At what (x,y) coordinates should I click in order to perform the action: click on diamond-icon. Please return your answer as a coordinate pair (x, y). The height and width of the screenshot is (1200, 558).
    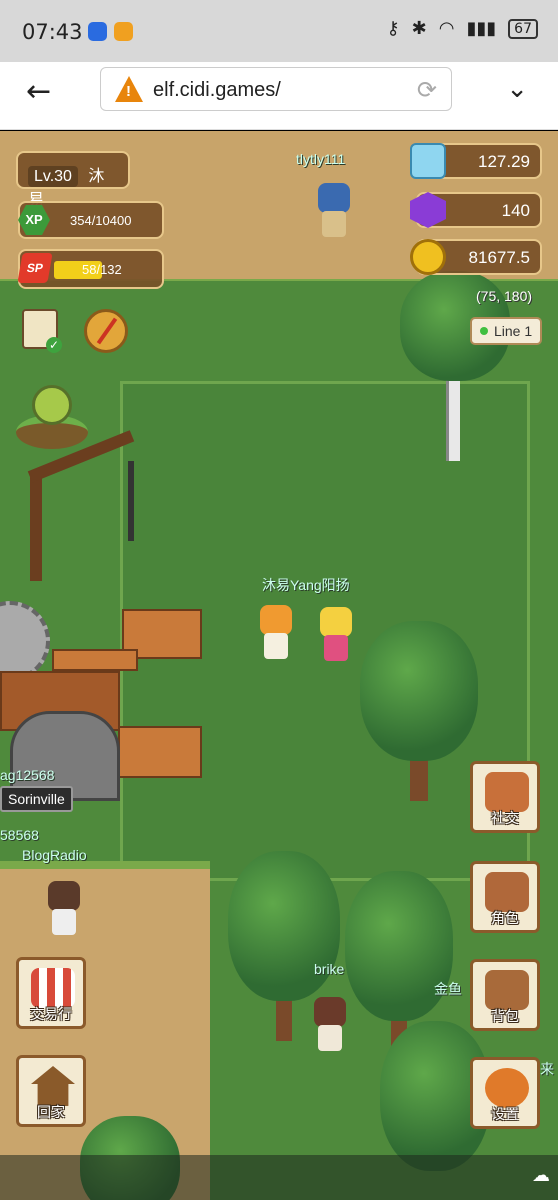
    Looking at the image, I should click on (428, 161).